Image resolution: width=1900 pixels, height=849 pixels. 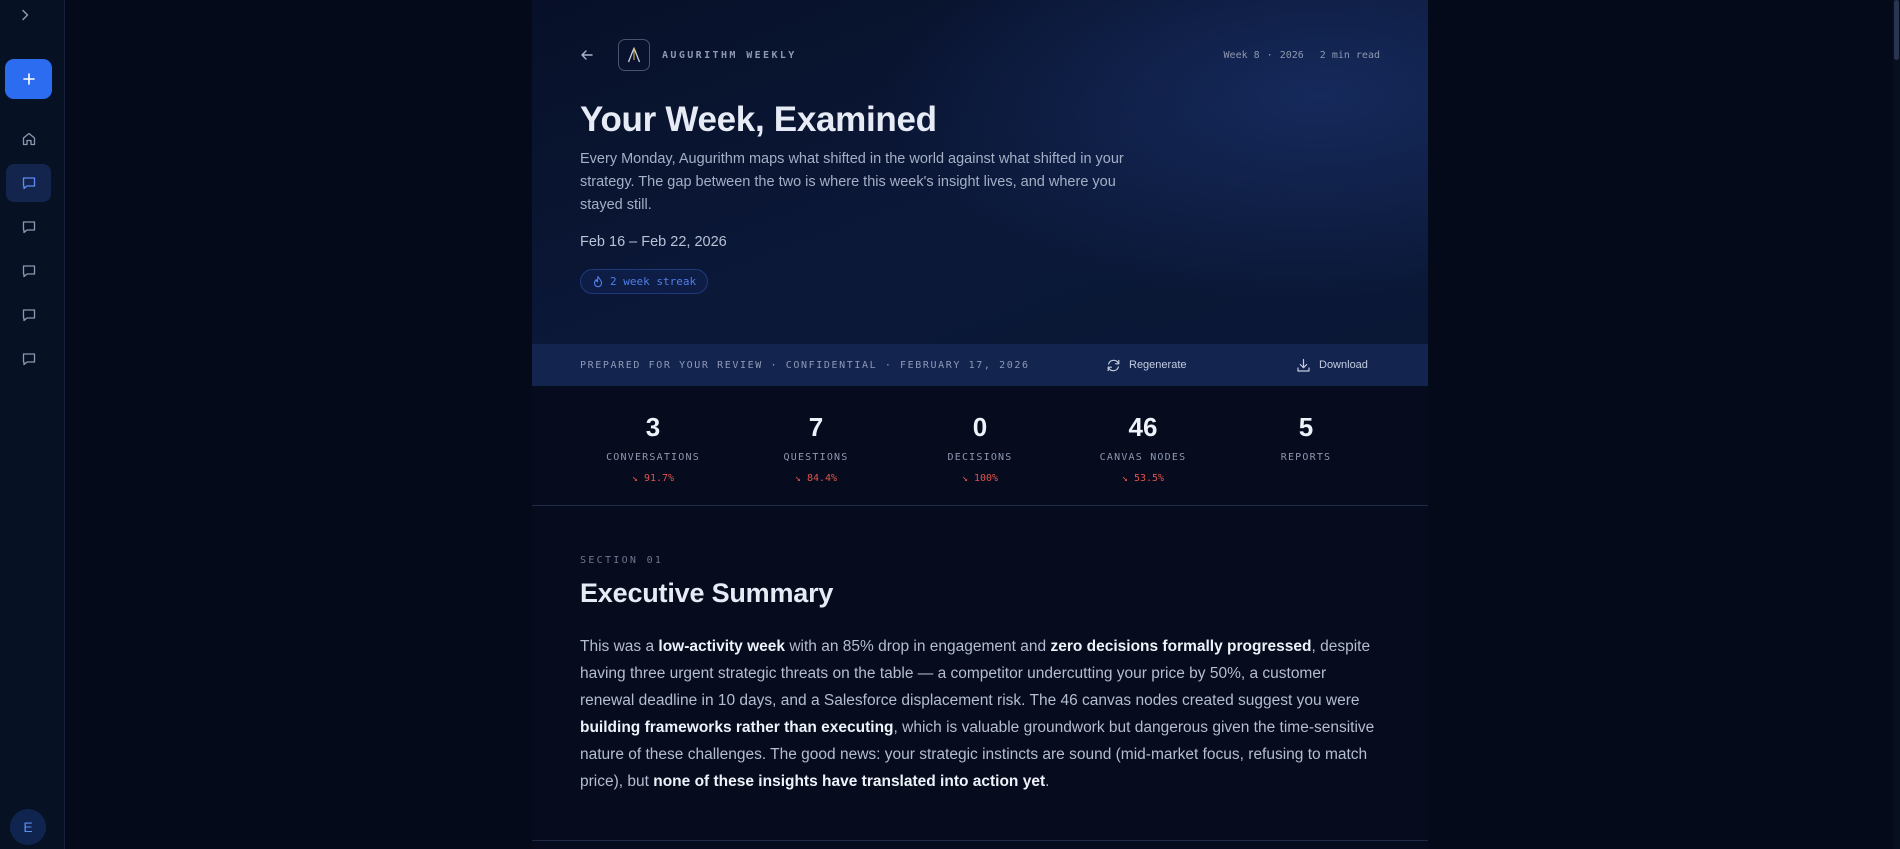 I want to click on summary-emphasis: zero decisions formally progressed, so click(x=1181, y=646).